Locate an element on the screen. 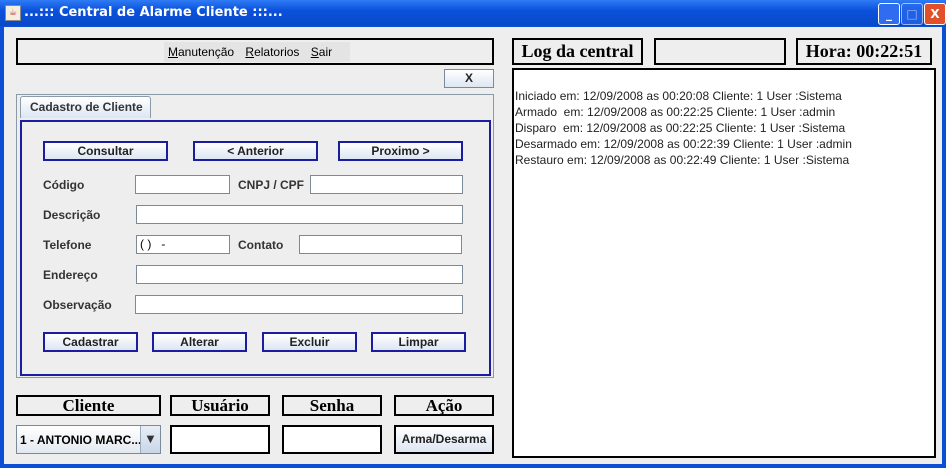 The image size is (946, 468). observacao-label: Observação is located at coordinates (77, 305).